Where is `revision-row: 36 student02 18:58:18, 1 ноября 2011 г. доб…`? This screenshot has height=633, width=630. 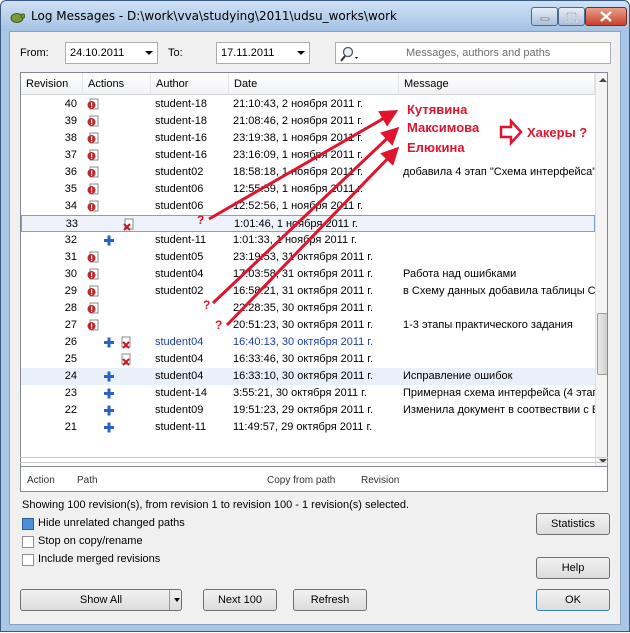
revision-row: 36 student02 18:58:18, 1 ноября 2011 г. доб… is located at coordinates (308, 172).